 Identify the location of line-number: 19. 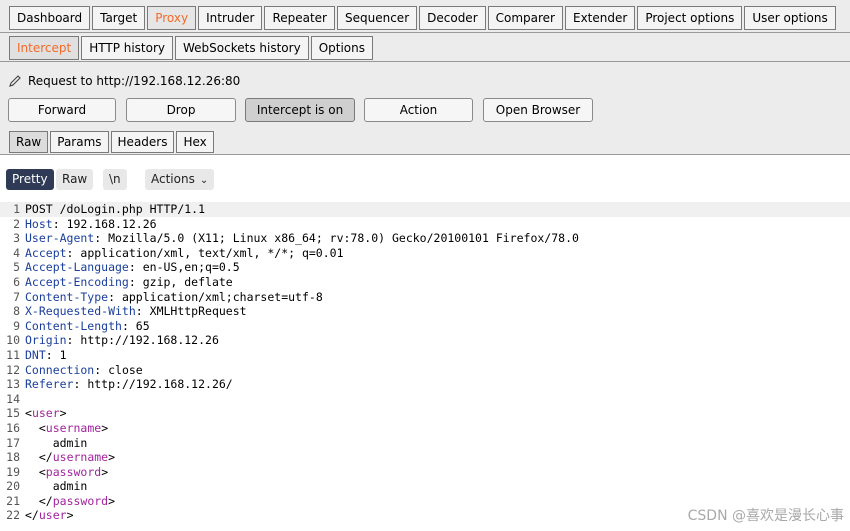
(13, 471).